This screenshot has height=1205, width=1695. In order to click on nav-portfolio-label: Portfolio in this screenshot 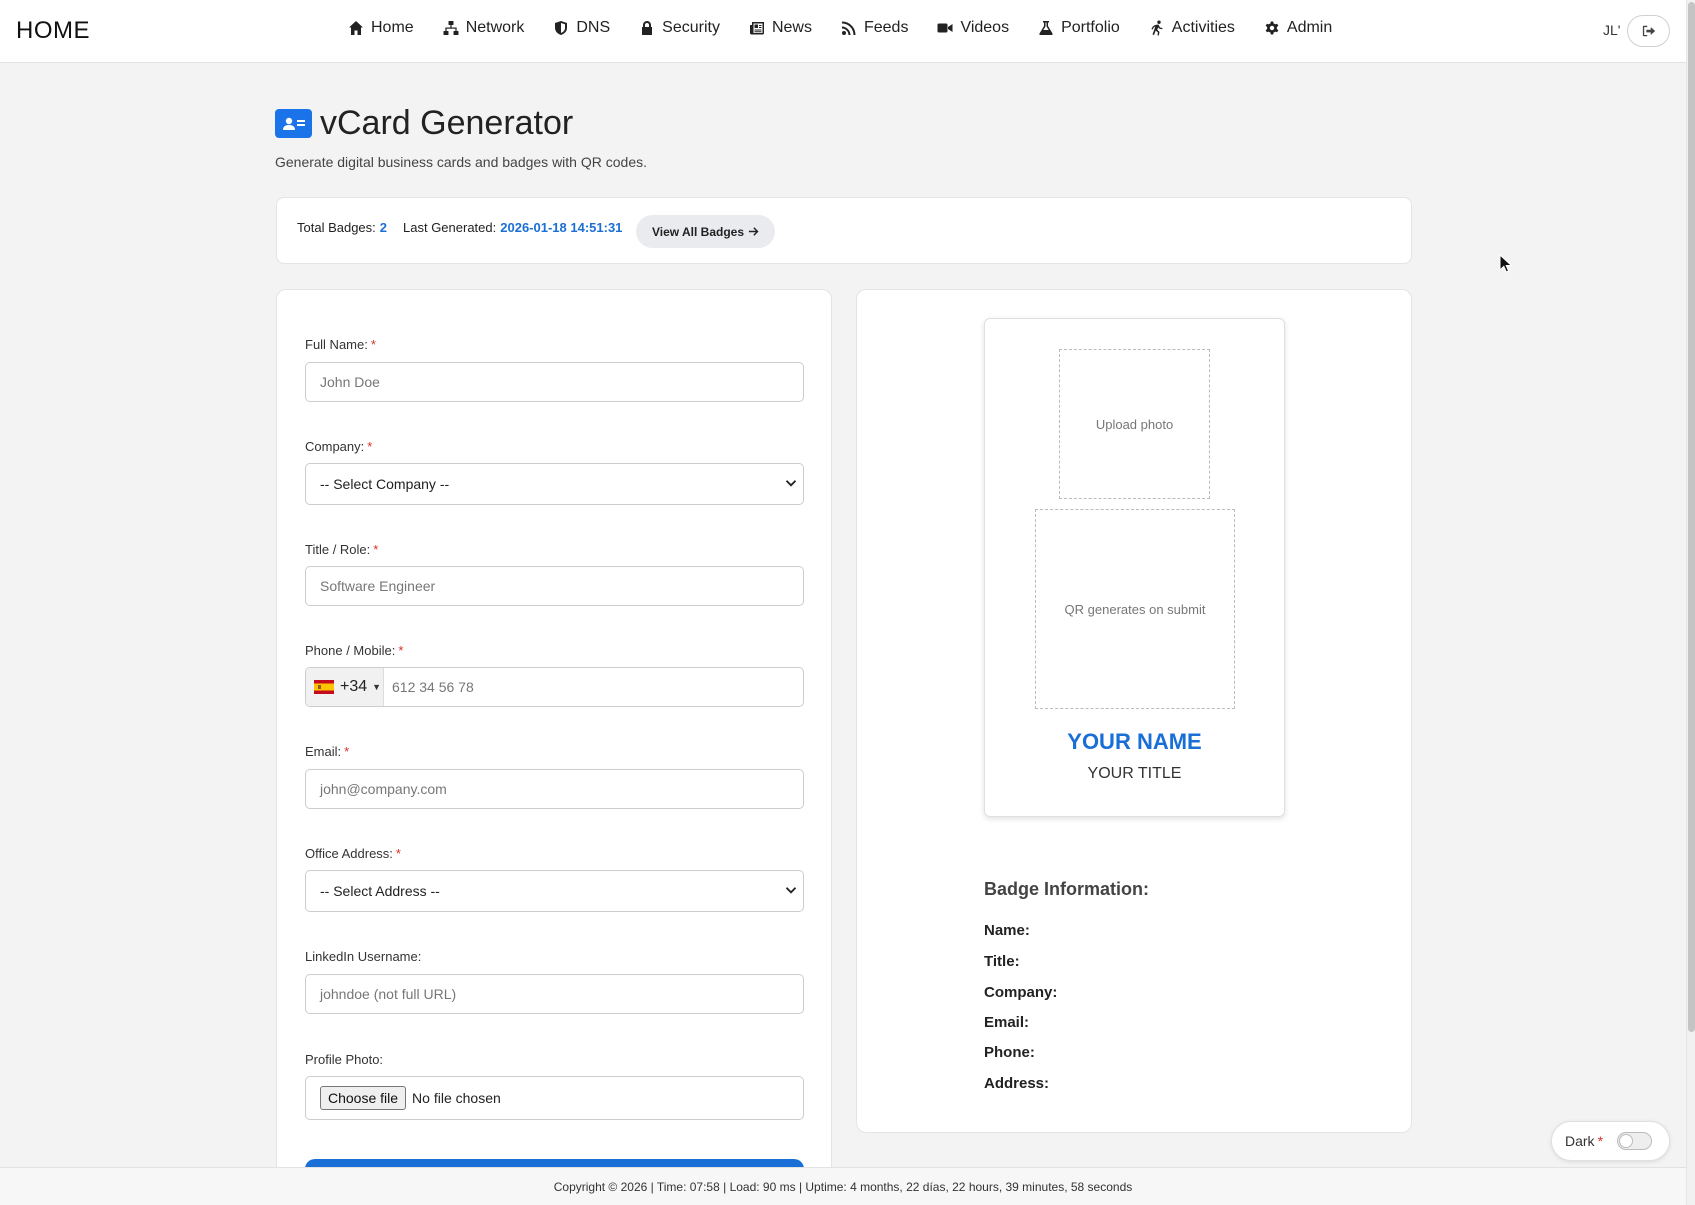, I will do `click(1090, 27)`.